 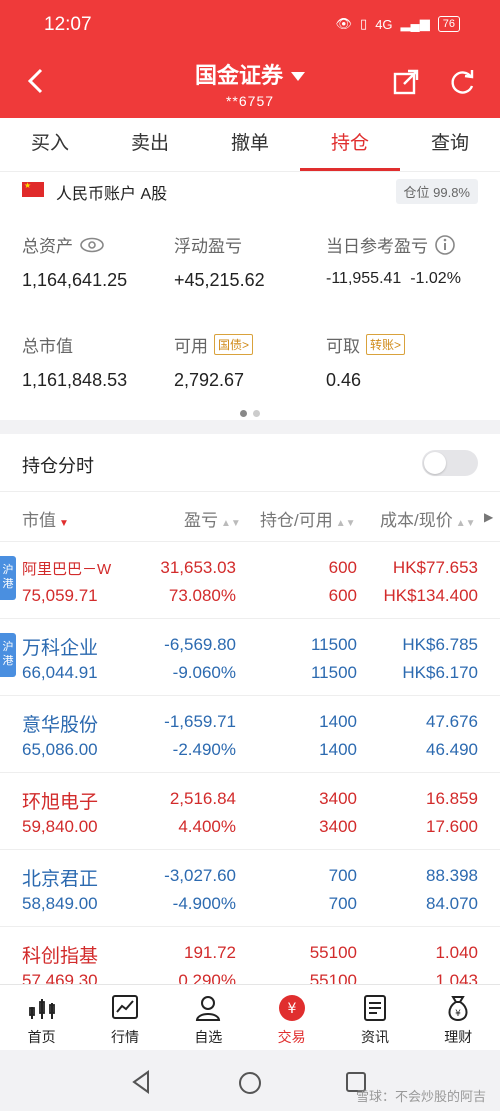 What do you see at coordinates (250, 1083) in the screenshot?
I see `system-home-icon` at bounding box center [250, 1083].